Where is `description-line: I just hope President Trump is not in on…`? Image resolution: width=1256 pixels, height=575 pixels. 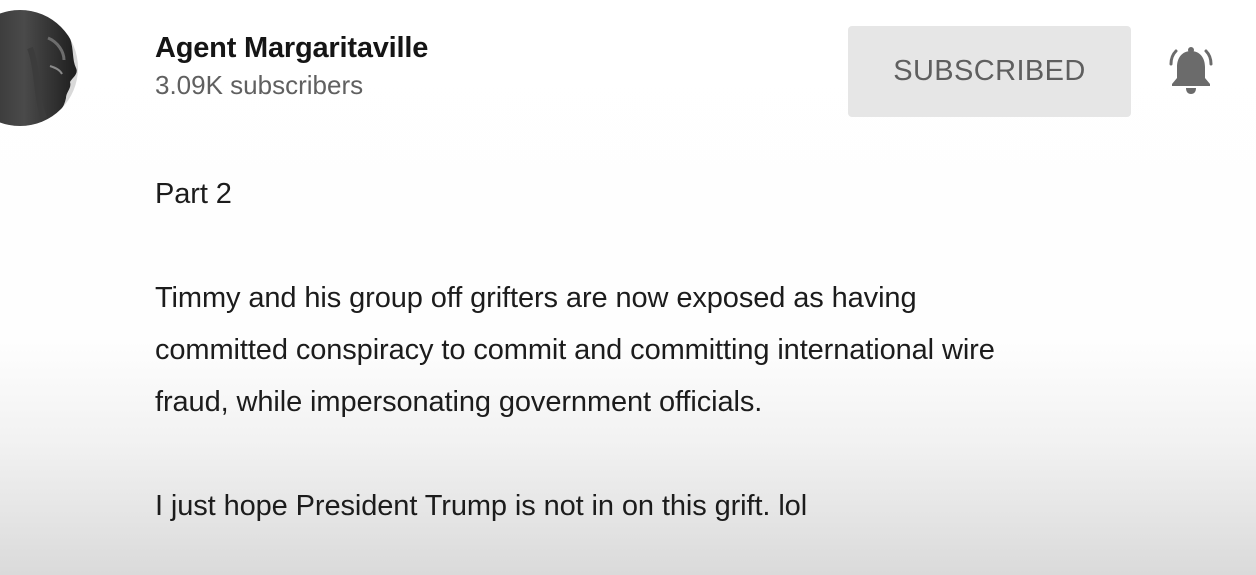 description-line: I just hope President Trump is not in on… is located at coordinates (481, 506).